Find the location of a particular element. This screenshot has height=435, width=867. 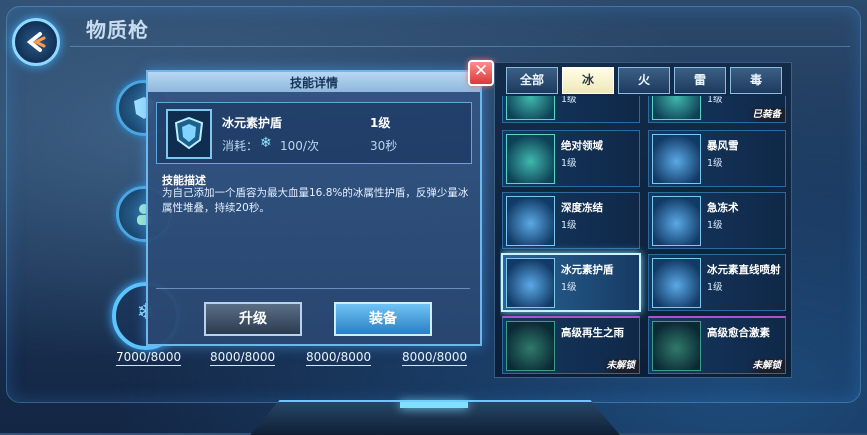

skill-card: 绝对领域 1级 is located at coordinates (571, 158).